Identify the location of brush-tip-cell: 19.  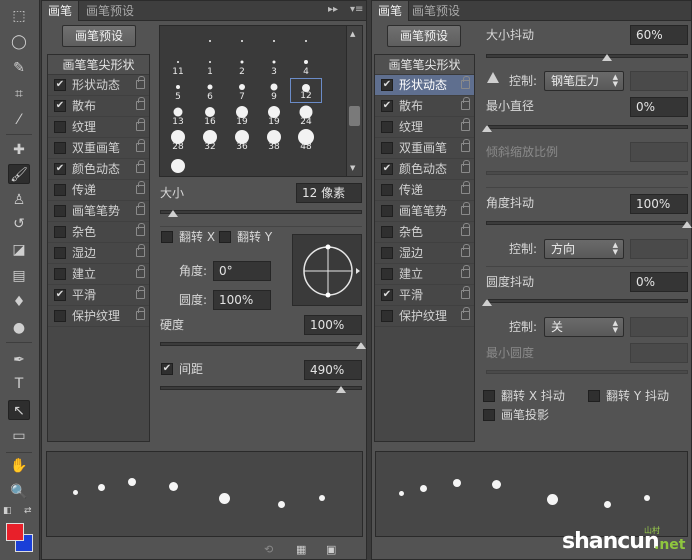
(242, 115).